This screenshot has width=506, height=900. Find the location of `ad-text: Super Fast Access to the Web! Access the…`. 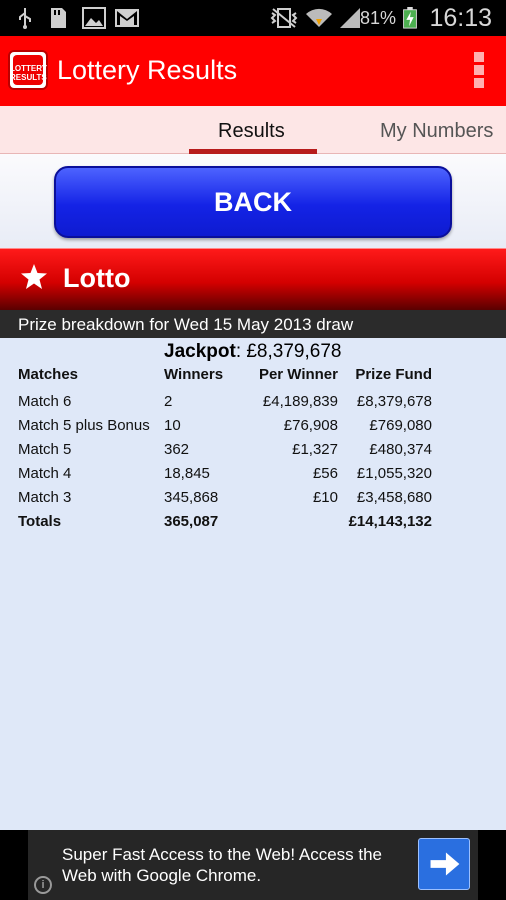

ad-text: Super Fast Access to the Web! Access the… is located at coordinates (222, 865).